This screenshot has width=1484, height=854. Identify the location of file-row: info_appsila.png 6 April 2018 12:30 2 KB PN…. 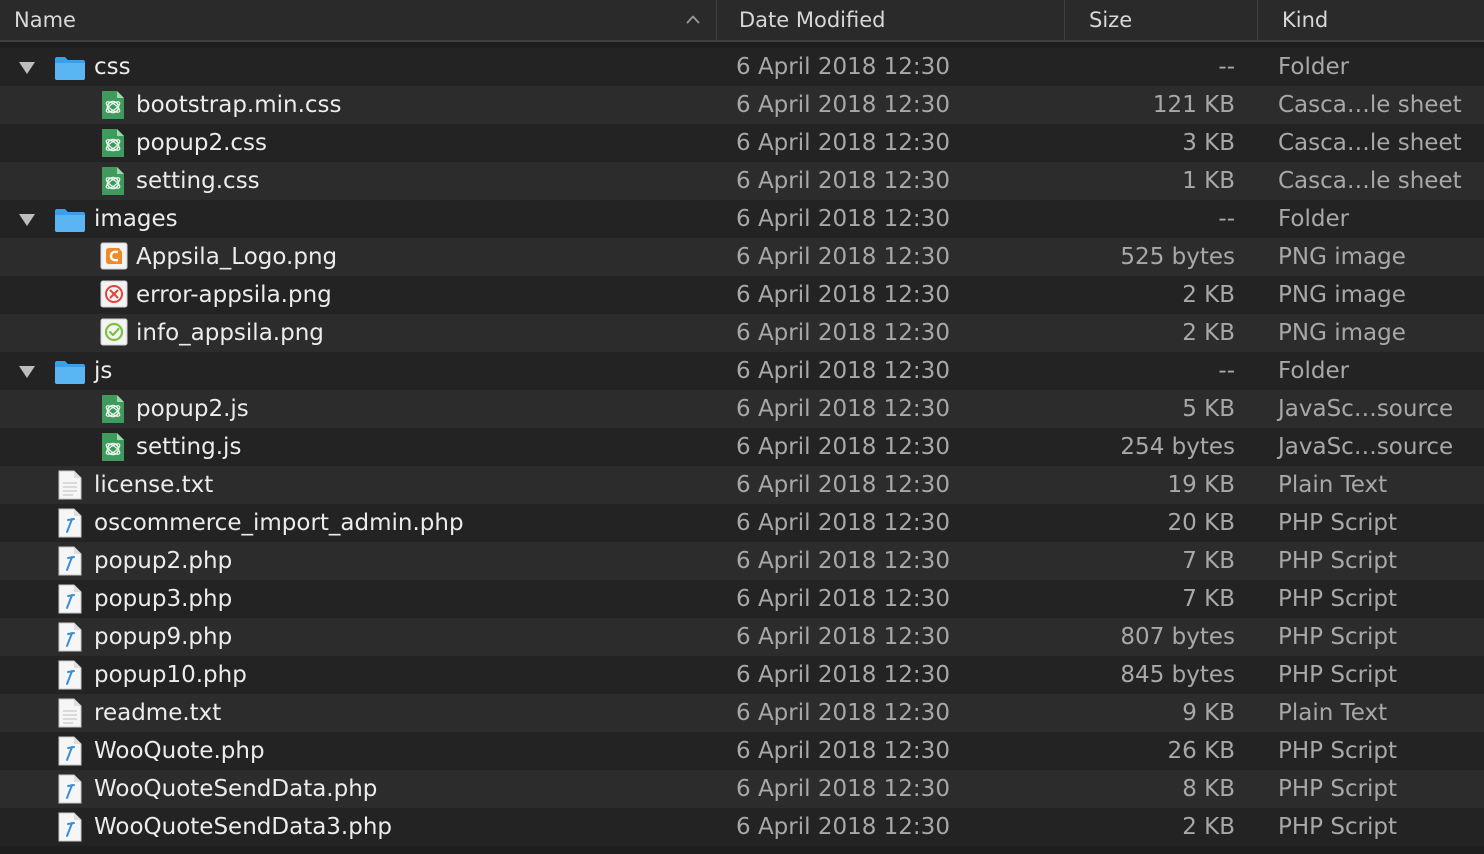
(742, 333).